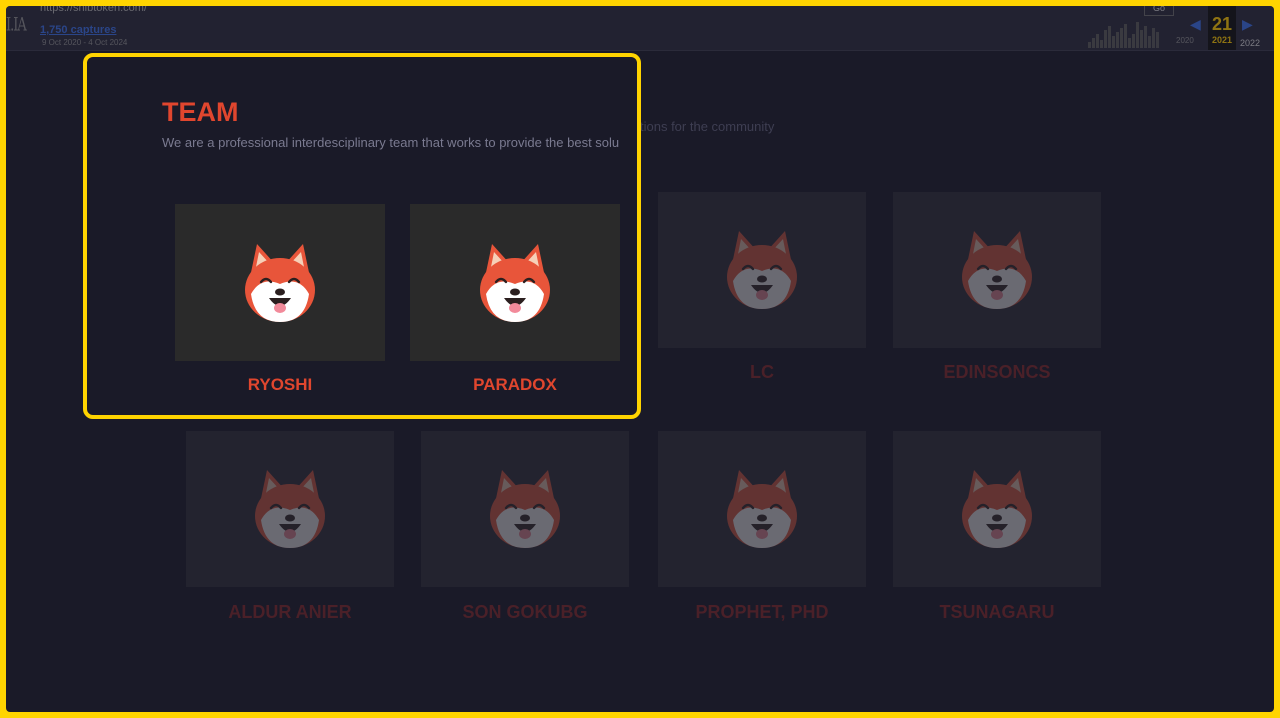  I want to click on team-card-aldur-anier, so click(290, 509).